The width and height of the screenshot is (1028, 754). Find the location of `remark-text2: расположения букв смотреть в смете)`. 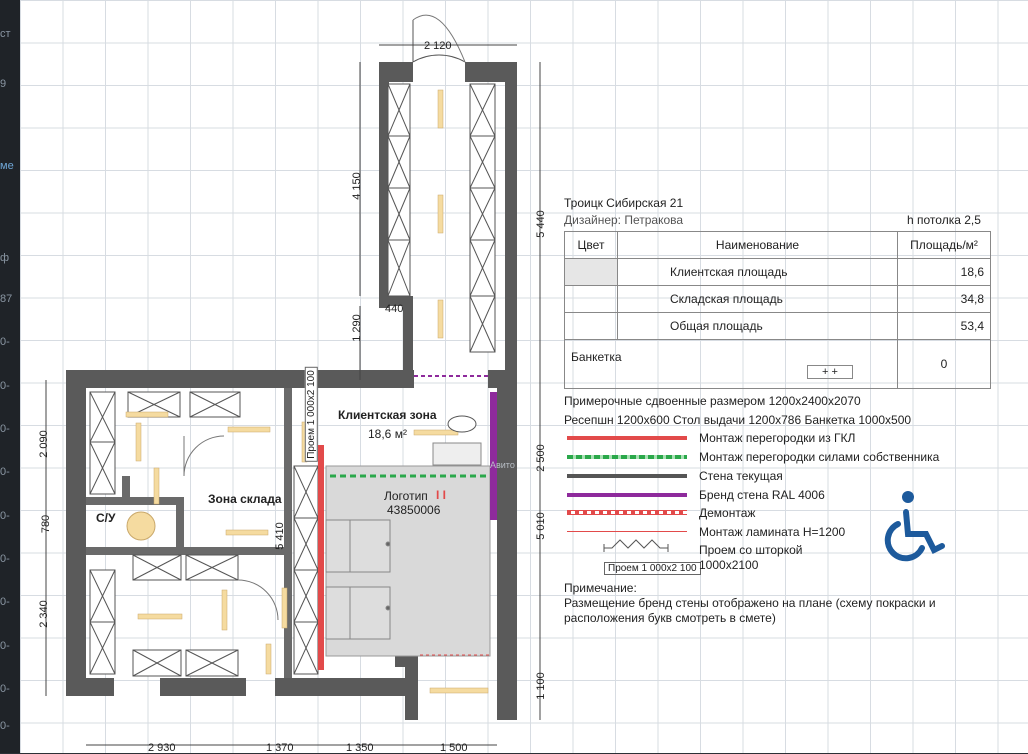

remark-text2: расположения букв смотреть в смете) is located at coordinates (670, 618).